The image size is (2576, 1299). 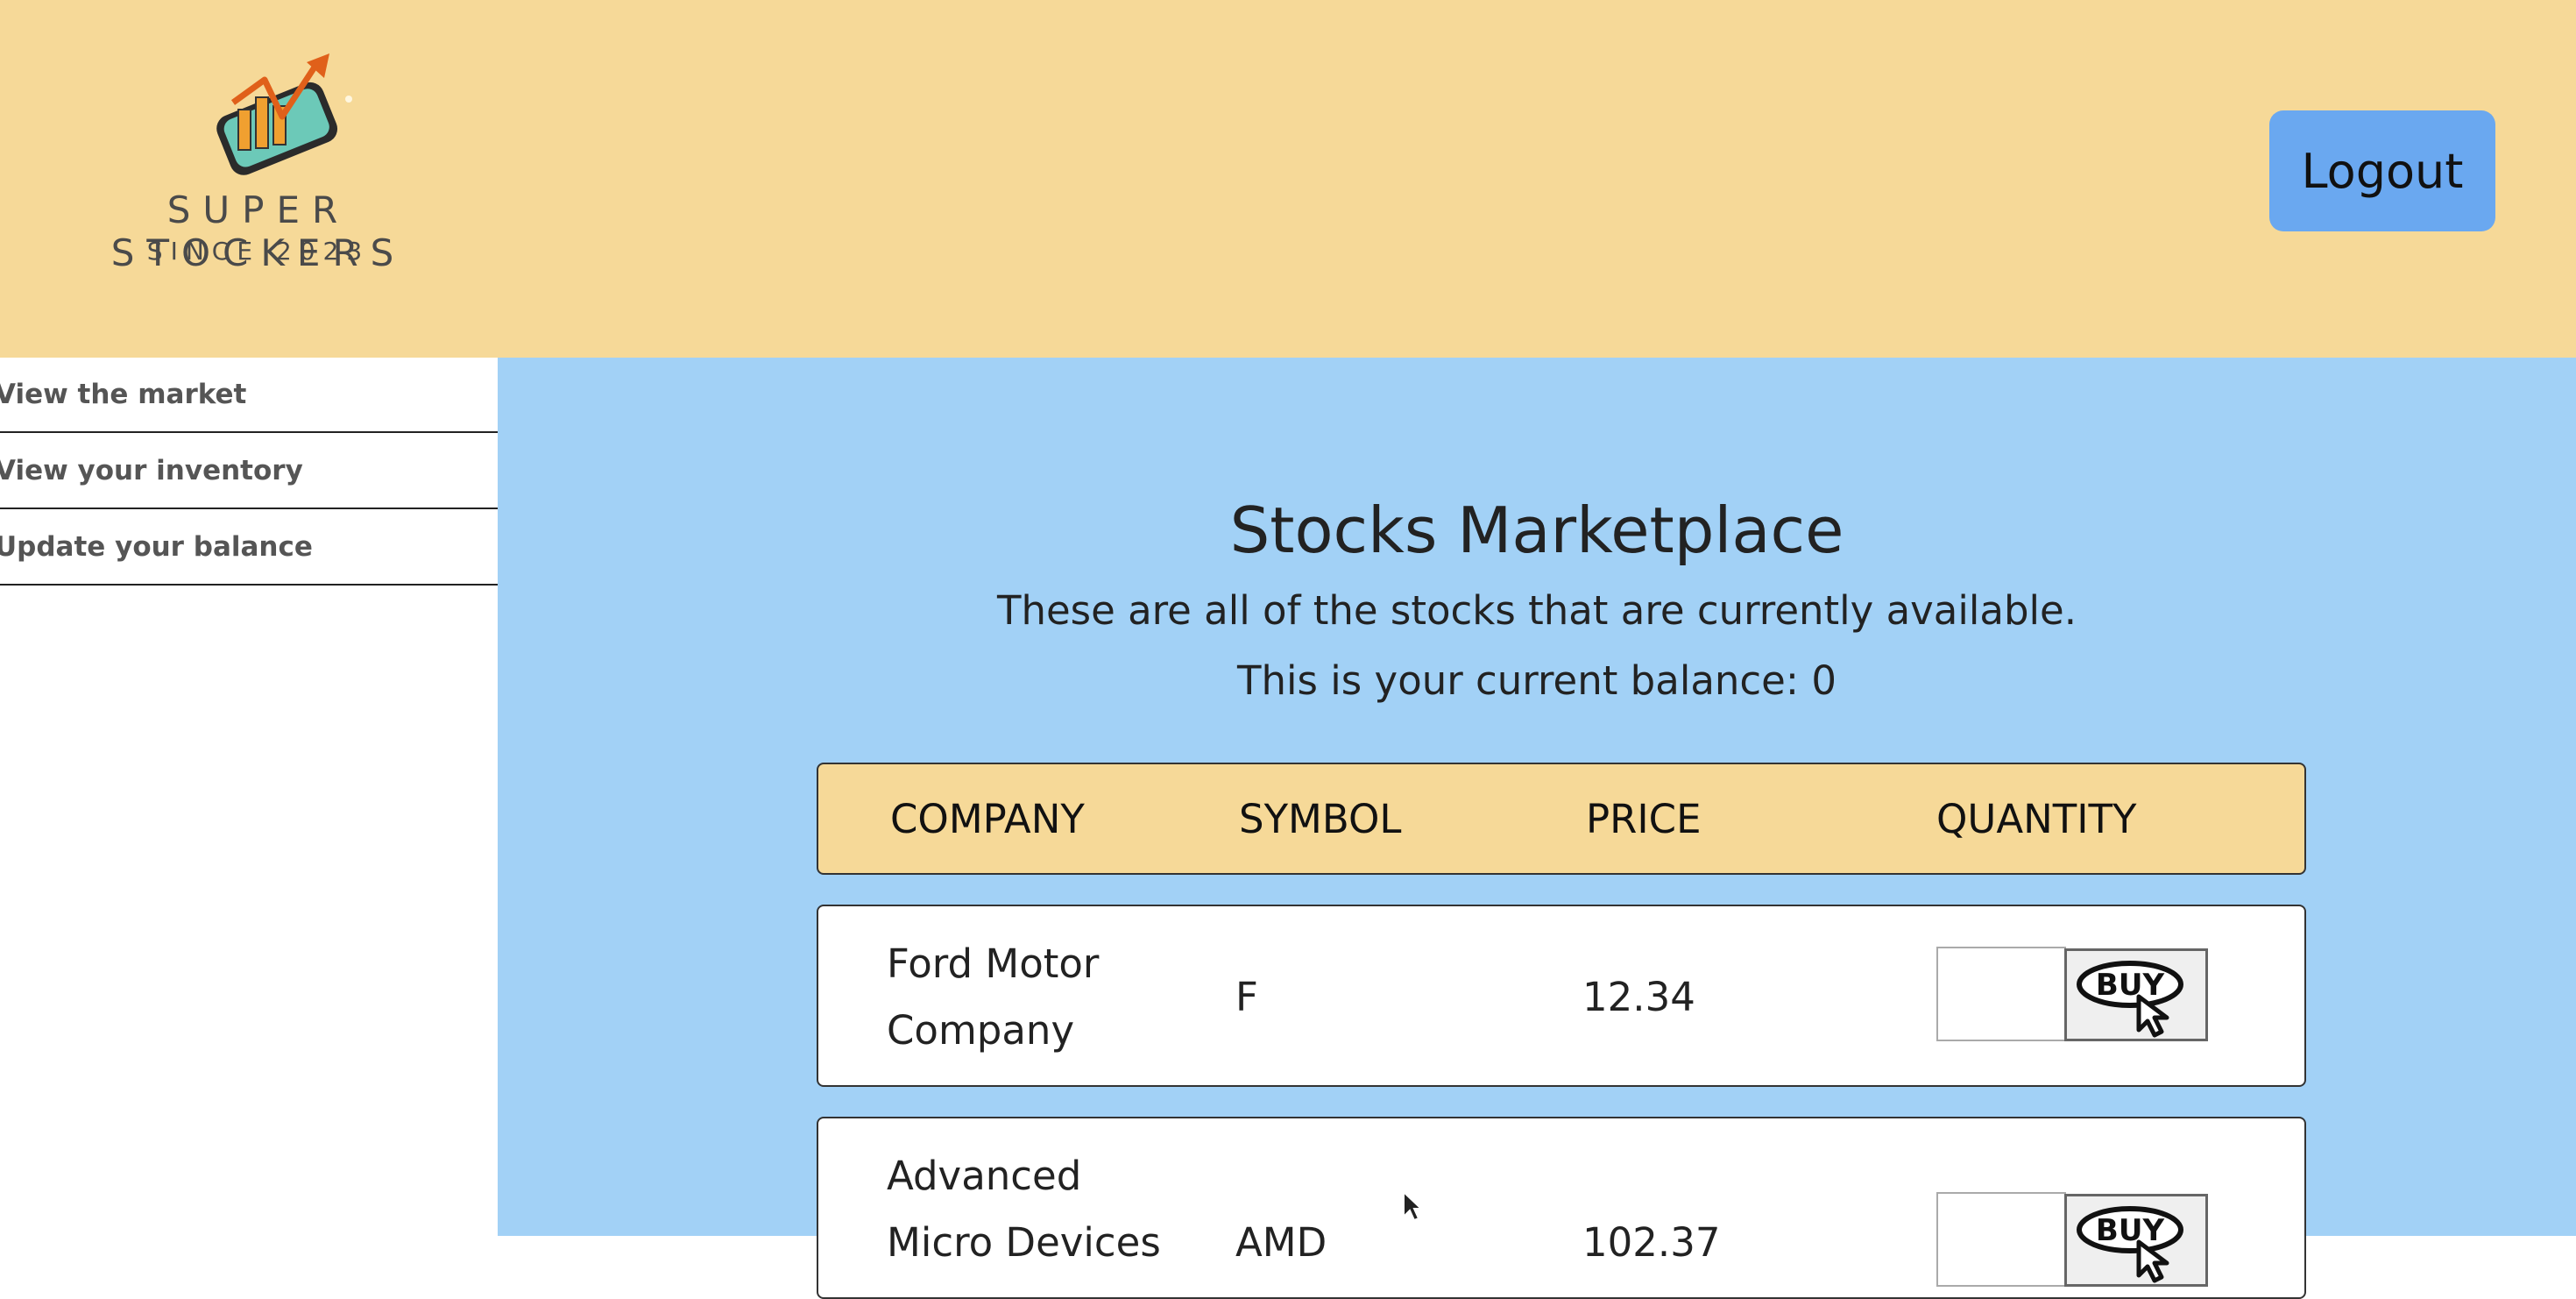 I want to click on table-row: Advanced Micro Devices AMD 102.37 BUY, so click(x=1561, y=1208).